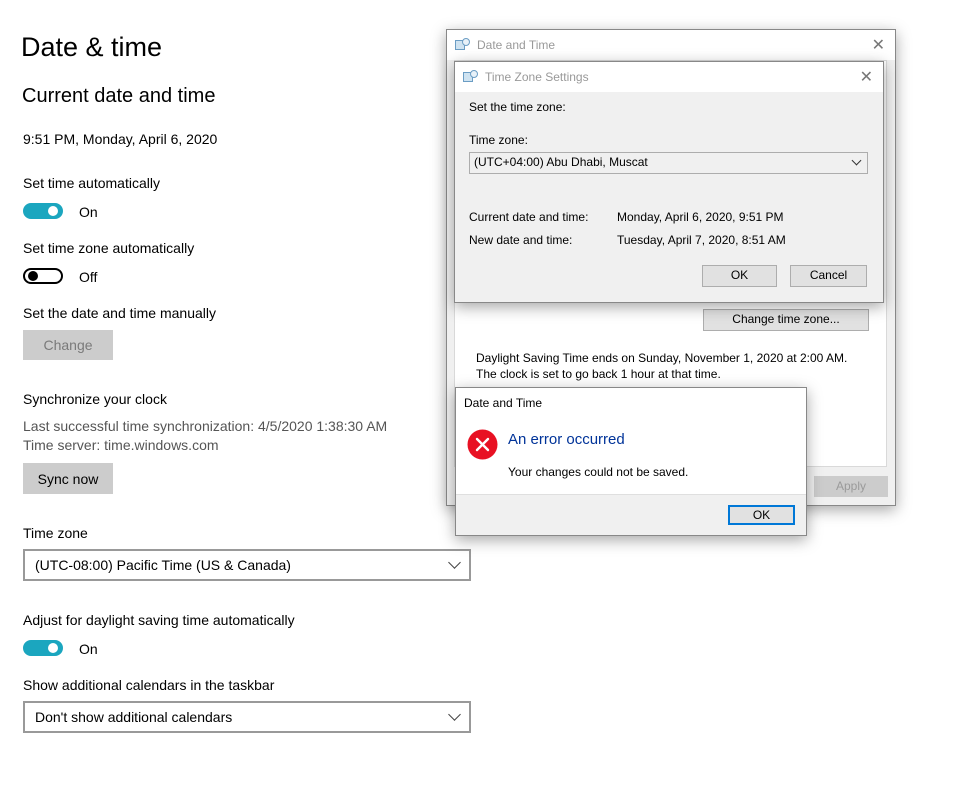  What do you see at coordinates (517, 107) in the screenshot?
I see `tz-prompt: Set the time zone:` at bounding box center [517, 107].